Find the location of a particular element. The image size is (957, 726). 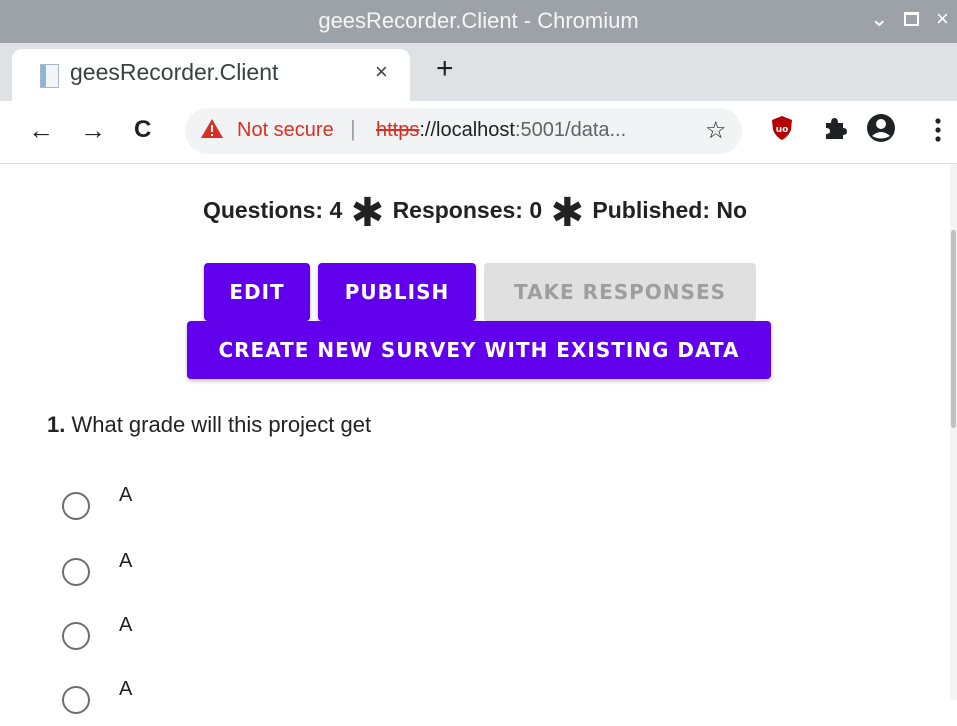

create-new-survey-button: CREATE NEW SURVEY WITH EXISTING DATA is located at coordinates (479, 350).